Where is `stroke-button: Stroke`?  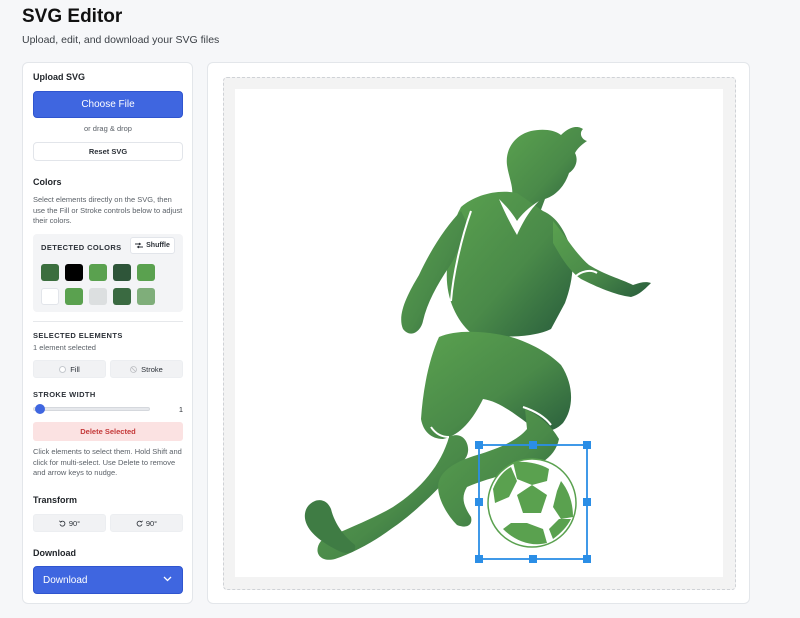 stroke-button: Stroke is located at coordinates (146, 369).